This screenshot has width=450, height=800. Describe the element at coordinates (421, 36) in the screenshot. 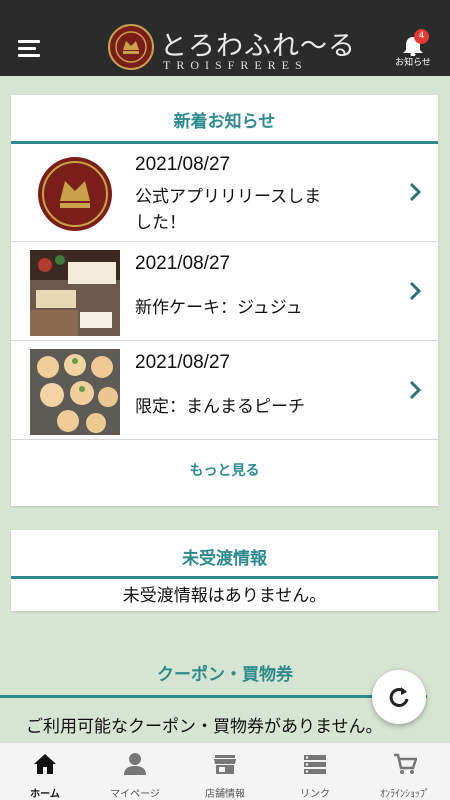

I see `notification-count-badge: 4` at that location.